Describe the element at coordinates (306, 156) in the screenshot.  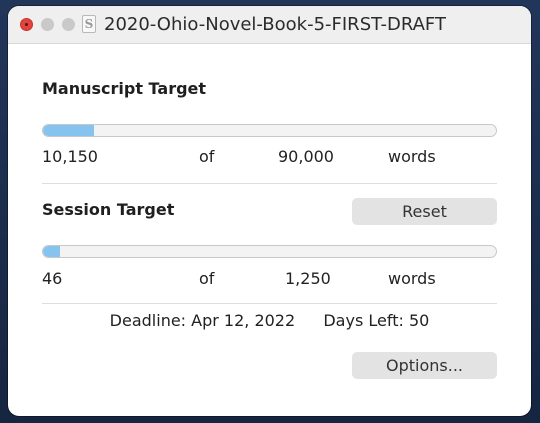
I see `manuscript-target-count: 90,000` at that location.